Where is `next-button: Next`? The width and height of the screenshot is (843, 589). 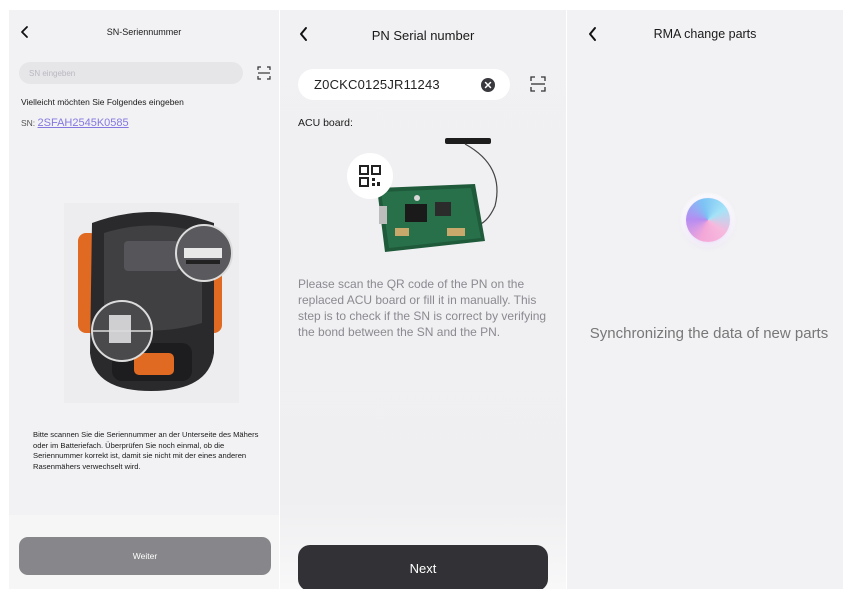
next-button: Next is located at coordinates (423, 567).